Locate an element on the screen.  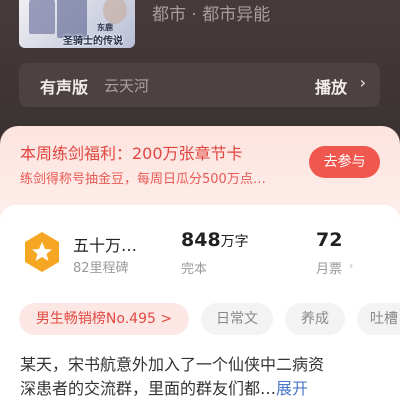
milestone-sub: 82里程碑 is located at coordinates (101, 268).